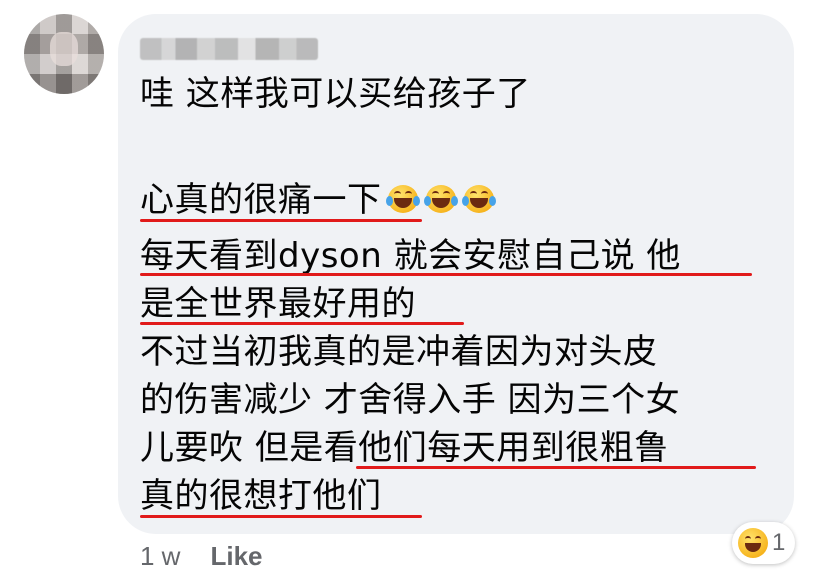 The width and height of the screenshot is (828, 581). I want to click on comment-line-6: 的伤害减少 才舍得入手 因为三个女, so click(410, 400).